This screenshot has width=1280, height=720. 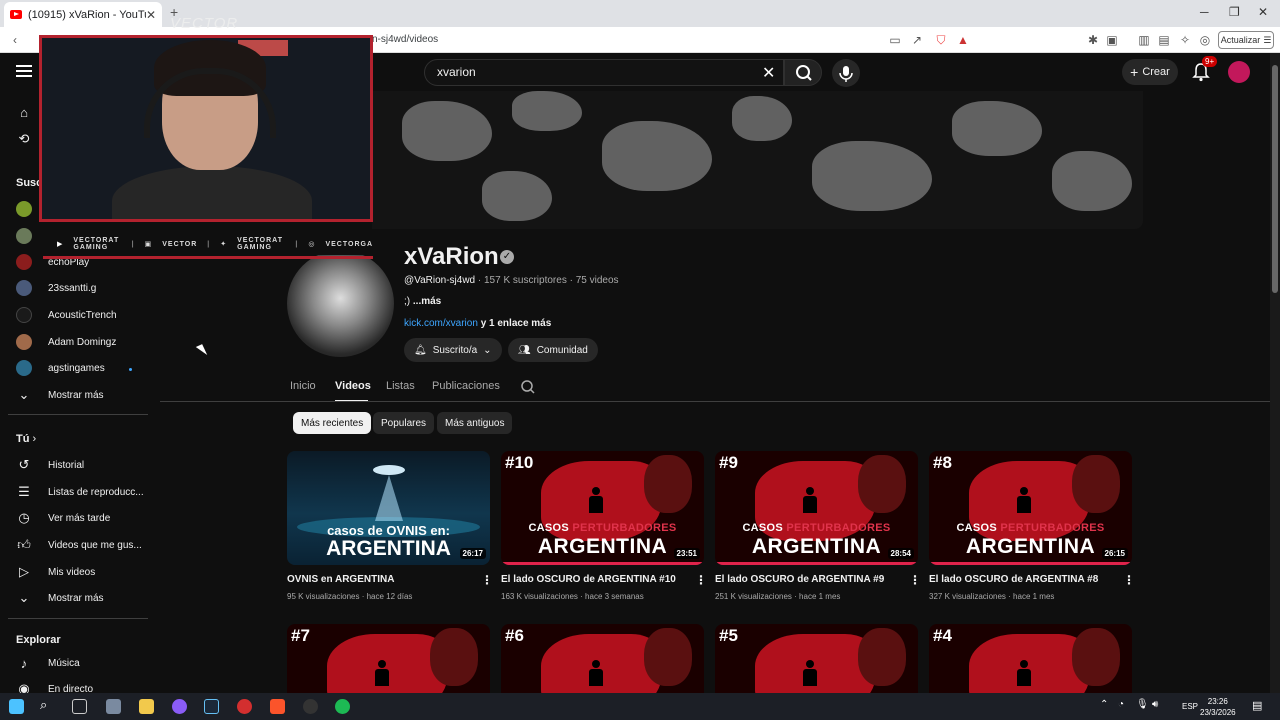 What do you see at coordinates (1275, 373) in the screenshot?
I see `page-scrollbar` at bounding box center [1275, 373].